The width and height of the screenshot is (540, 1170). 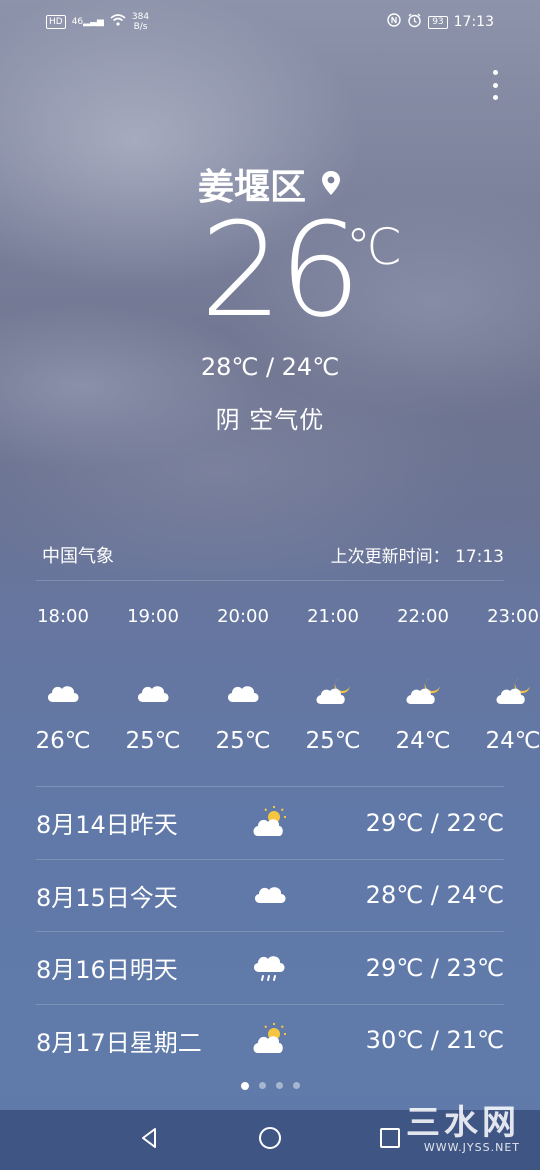 I want to click on network-speed: 384 B/s, so click(x=140, y=22).